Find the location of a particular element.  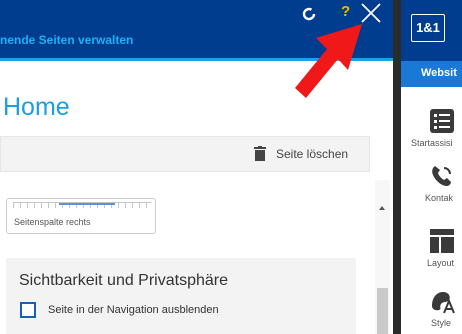

sidebar-item-layout: Layout is located at coordinates (431, 255).